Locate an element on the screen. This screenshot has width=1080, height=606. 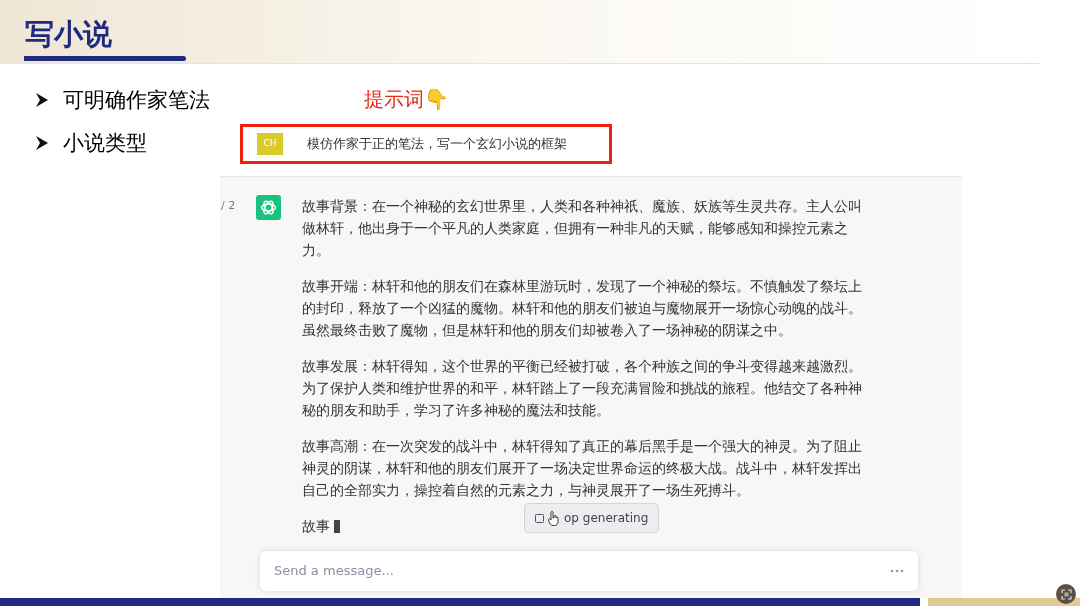
response-paragraph: 故事高潮：在一次突发的战斗中，林轩得知了真正的幕后黑手是一个强大的神灵。为了阻止神灵的阴谋，林轩和他的朋友们展开了一场决定世界命运的终极大战。战斗中，林轩发挥出自己的全部实力，操控着自然的元素之力，与神灵展开了一场生死搏斗。 is located at coordinates (582, 468).